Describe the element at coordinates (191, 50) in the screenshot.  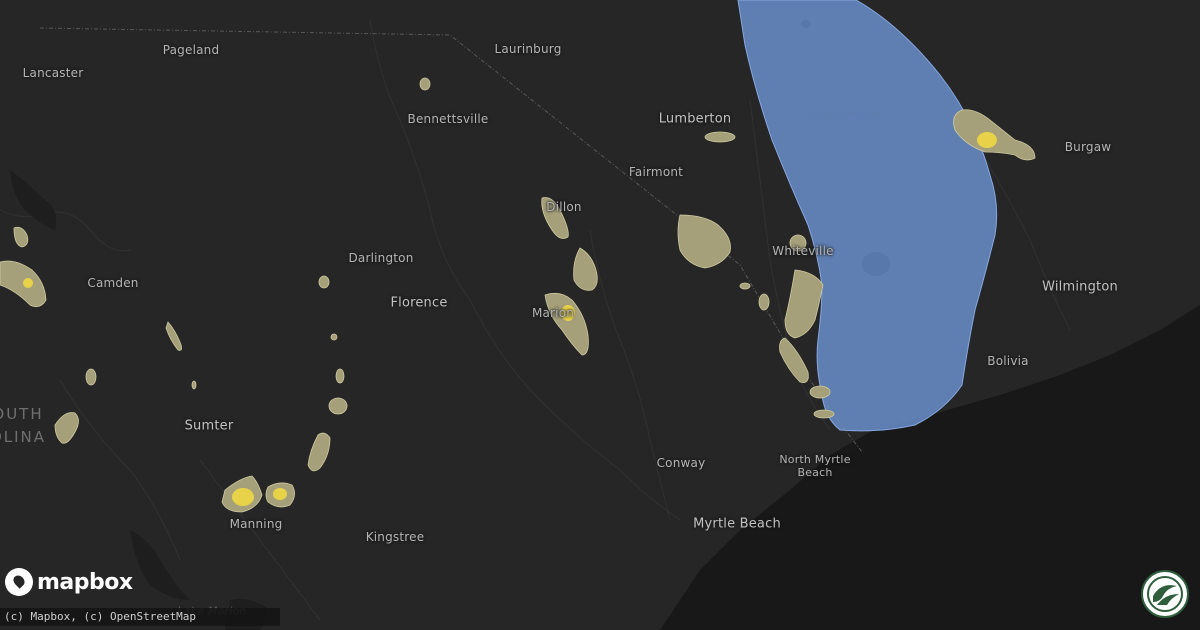
I see `city-label-pageland: Pageland` at that location.